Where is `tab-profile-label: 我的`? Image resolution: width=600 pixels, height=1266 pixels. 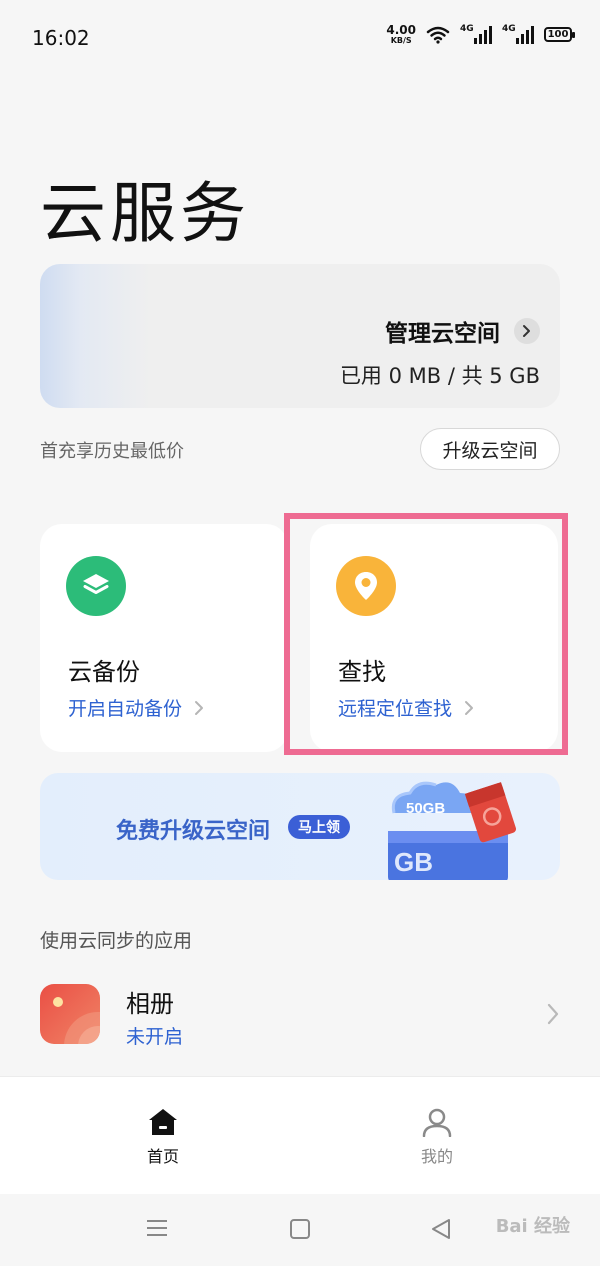
tab-profile-label: 我的 is located at coordinates (436, 1156).